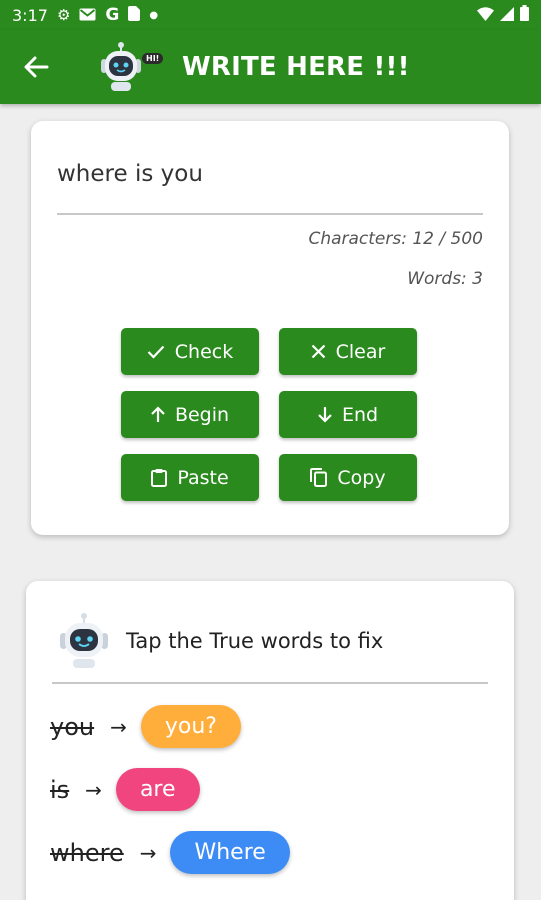 The width and height of the screenshot is (541, 900). Describe the element at coordinates (395, 239) in the screenshot. I see `characters-count: Characters: 12 / 500` at that location.